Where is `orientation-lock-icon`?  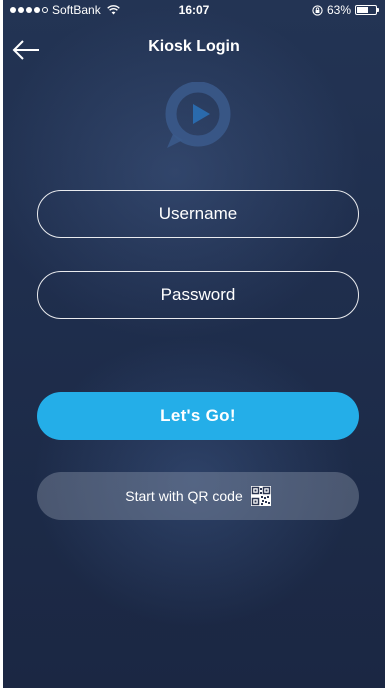
orientation-lock-icon is located at coordinates (317, 10).